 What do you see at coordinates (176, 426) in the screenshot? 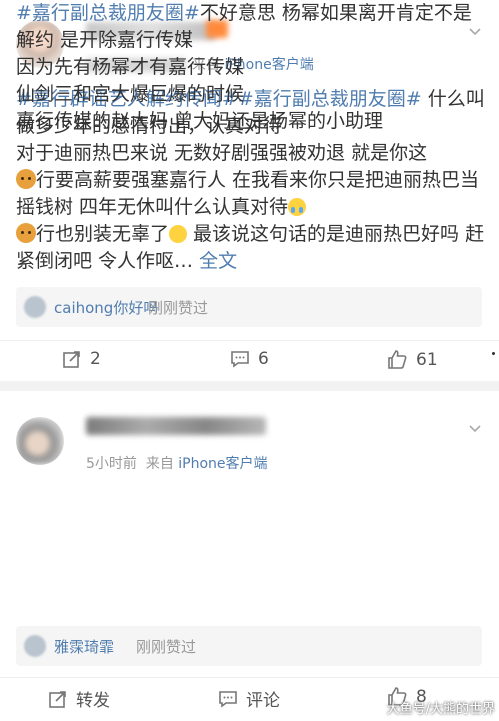
I see `username-blurred` at bounding box center [176, 426].